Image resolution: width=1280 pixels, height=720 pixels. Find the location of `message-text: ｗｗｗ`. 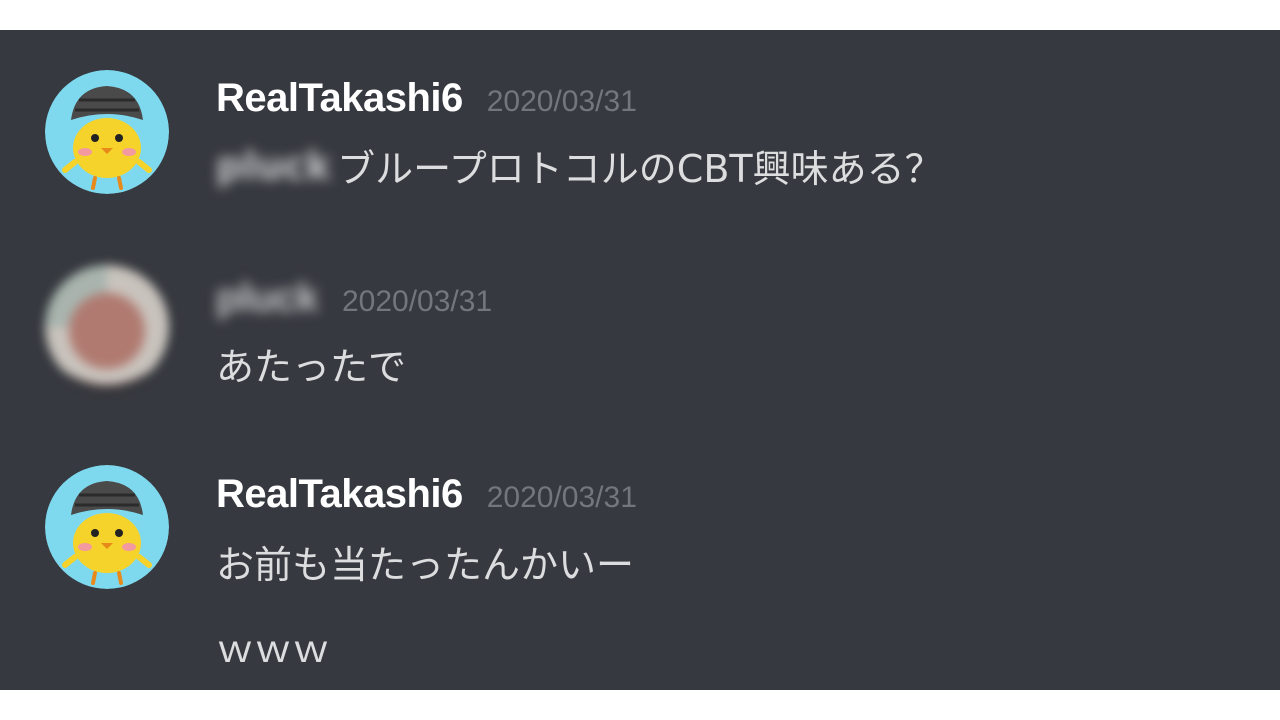

message-text: ｗｗｗ is located at coordinates (273, 649).